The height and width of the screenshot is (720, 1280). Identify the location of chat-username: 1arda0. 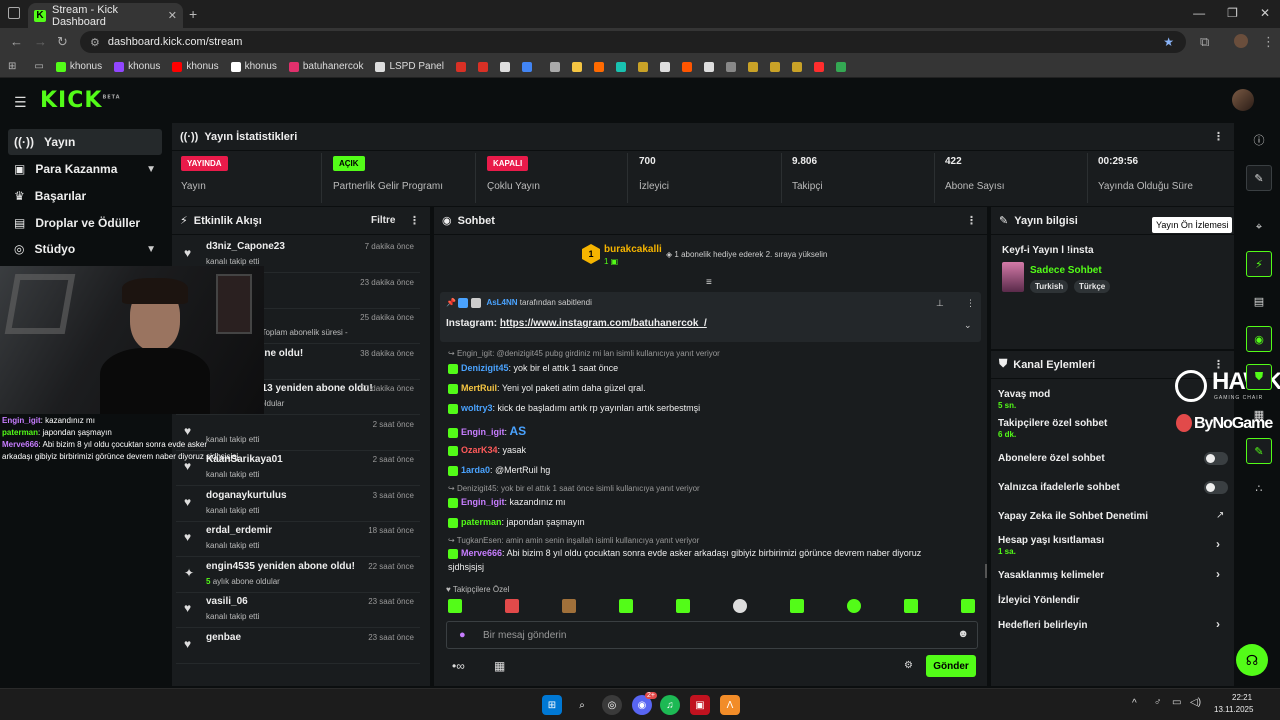
(475, 470).